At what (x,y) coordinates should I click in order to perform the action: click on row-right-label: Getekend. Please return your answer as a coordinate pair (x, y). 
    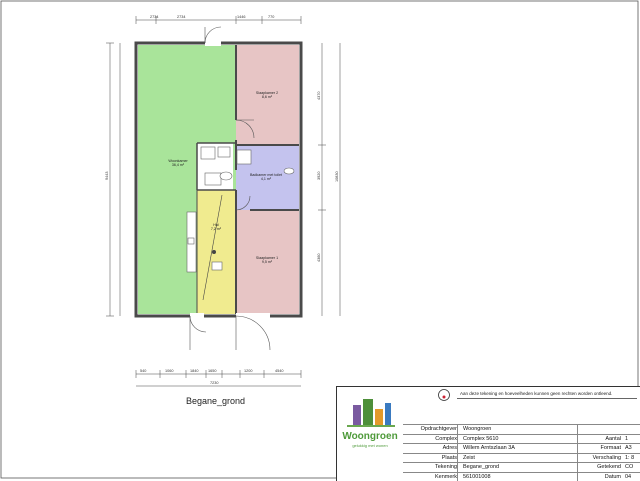
    Looking at the image, I should click on (604, 467).